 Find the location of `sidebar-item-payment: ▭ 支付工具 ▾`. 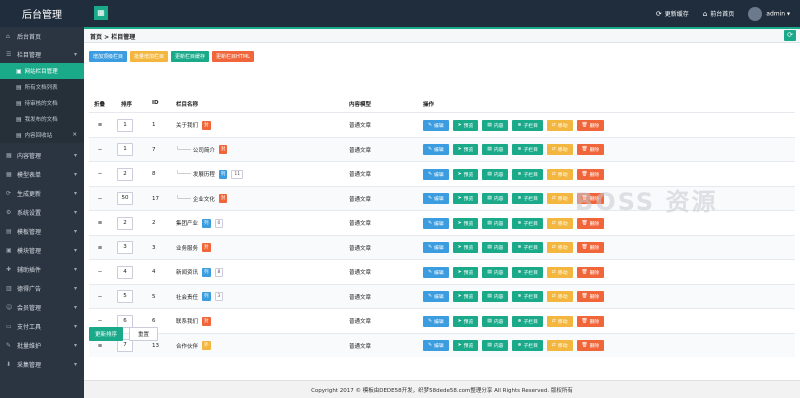

sidebar-item-payment: ▭ 支付工具 ▾ is located at coordinates (42, 326).